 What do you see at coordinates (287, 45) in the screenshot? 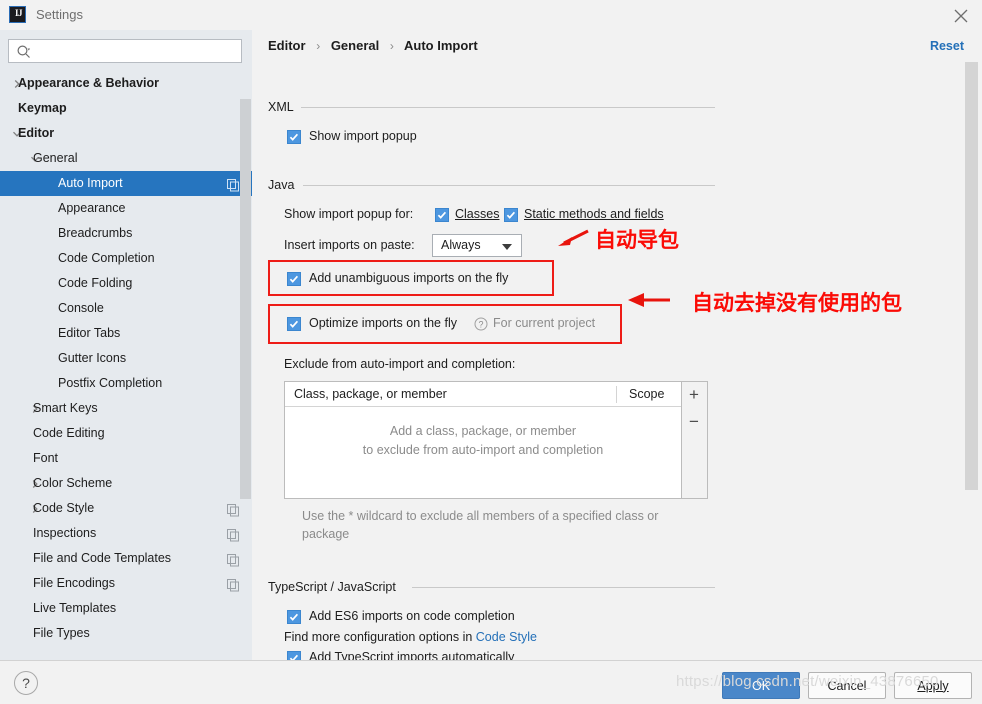
I see `breadcrumb-item-editor: Editor` at bounding box center [287, 45].